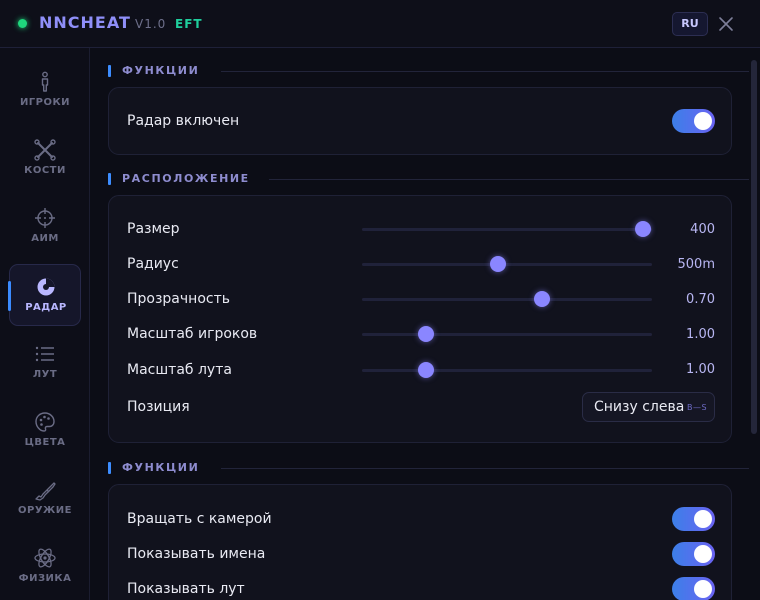  I want to click on game-tag: EFT, so click(189, 24).